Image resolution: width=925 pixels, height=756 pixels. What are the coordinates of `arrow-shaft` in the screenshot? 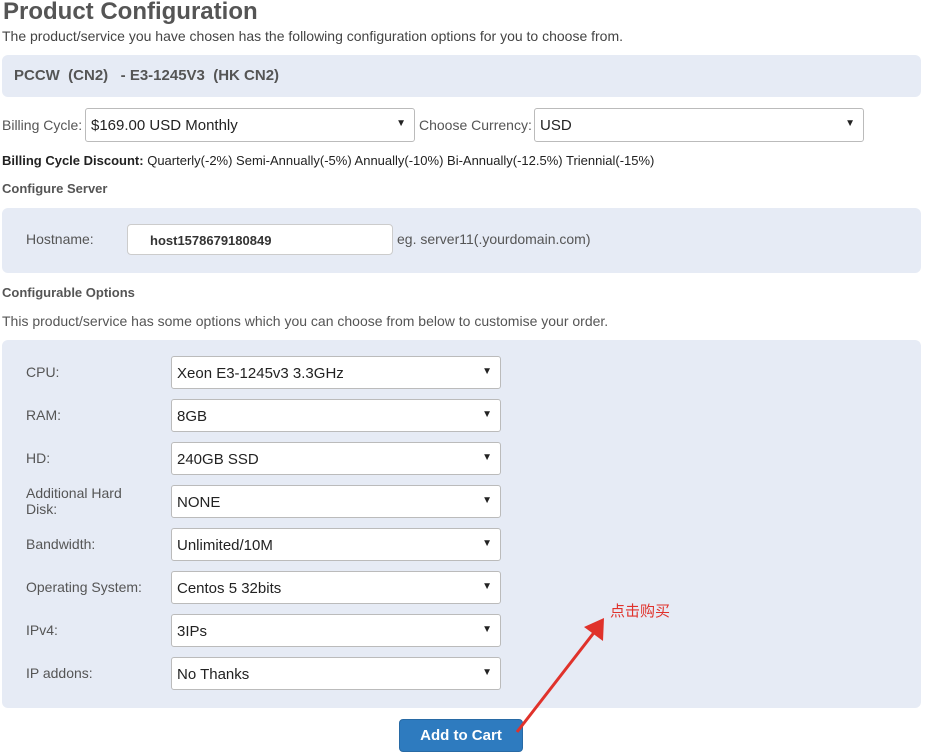 It's located at (556, 681).